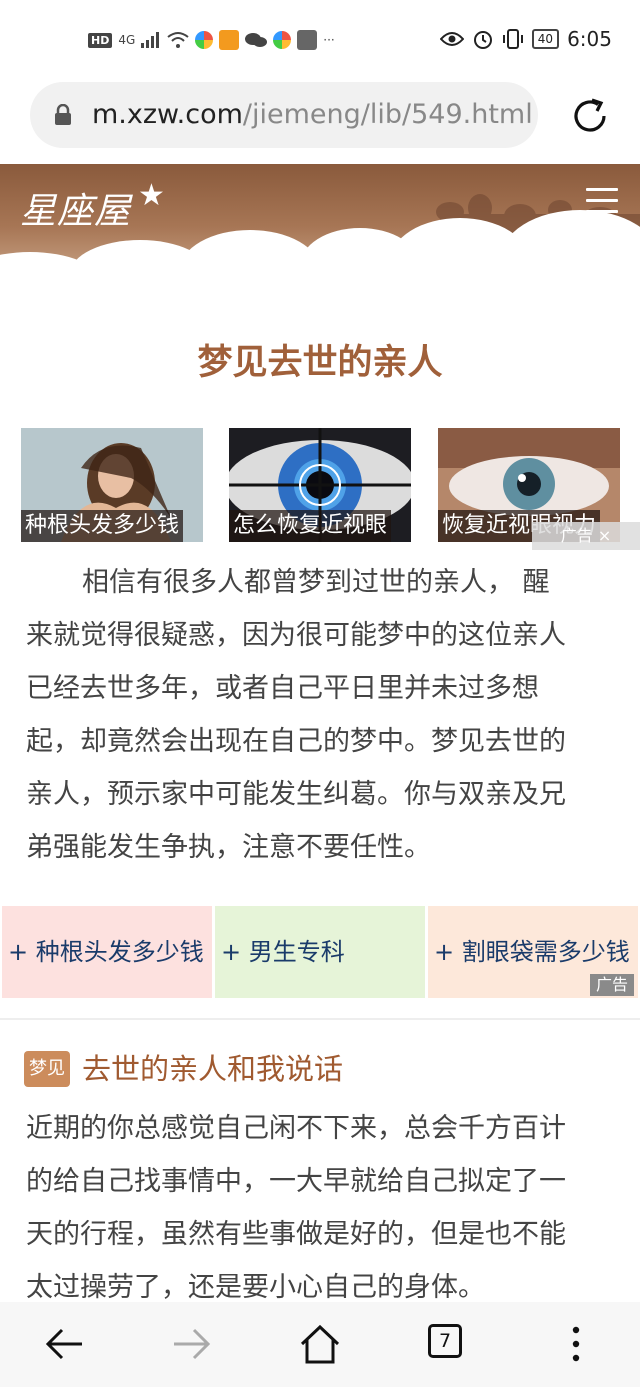 The height and width of the screenshot is (1387, 640). I want to click on link-box-1: + 种根头发多少钱, so click(107, 952).